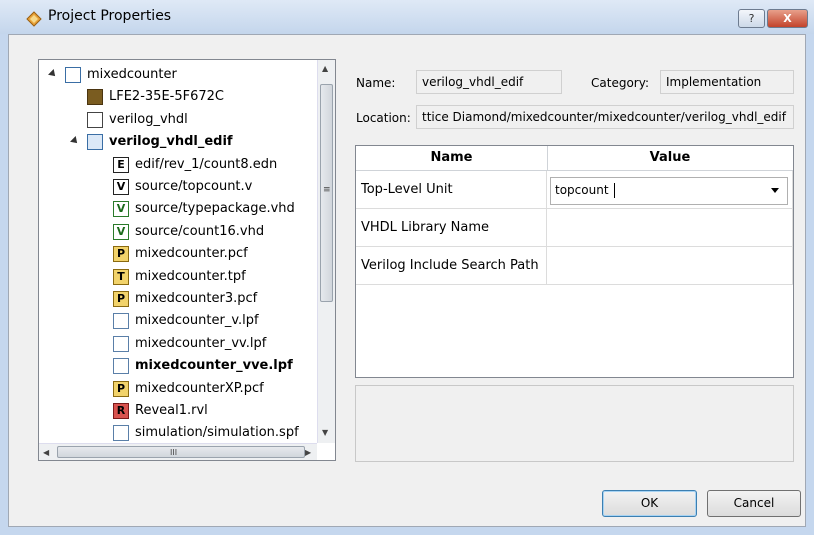  Describe the element at coordinates (574, 423) in the screenshot. I see `property-description-panel` at that location.